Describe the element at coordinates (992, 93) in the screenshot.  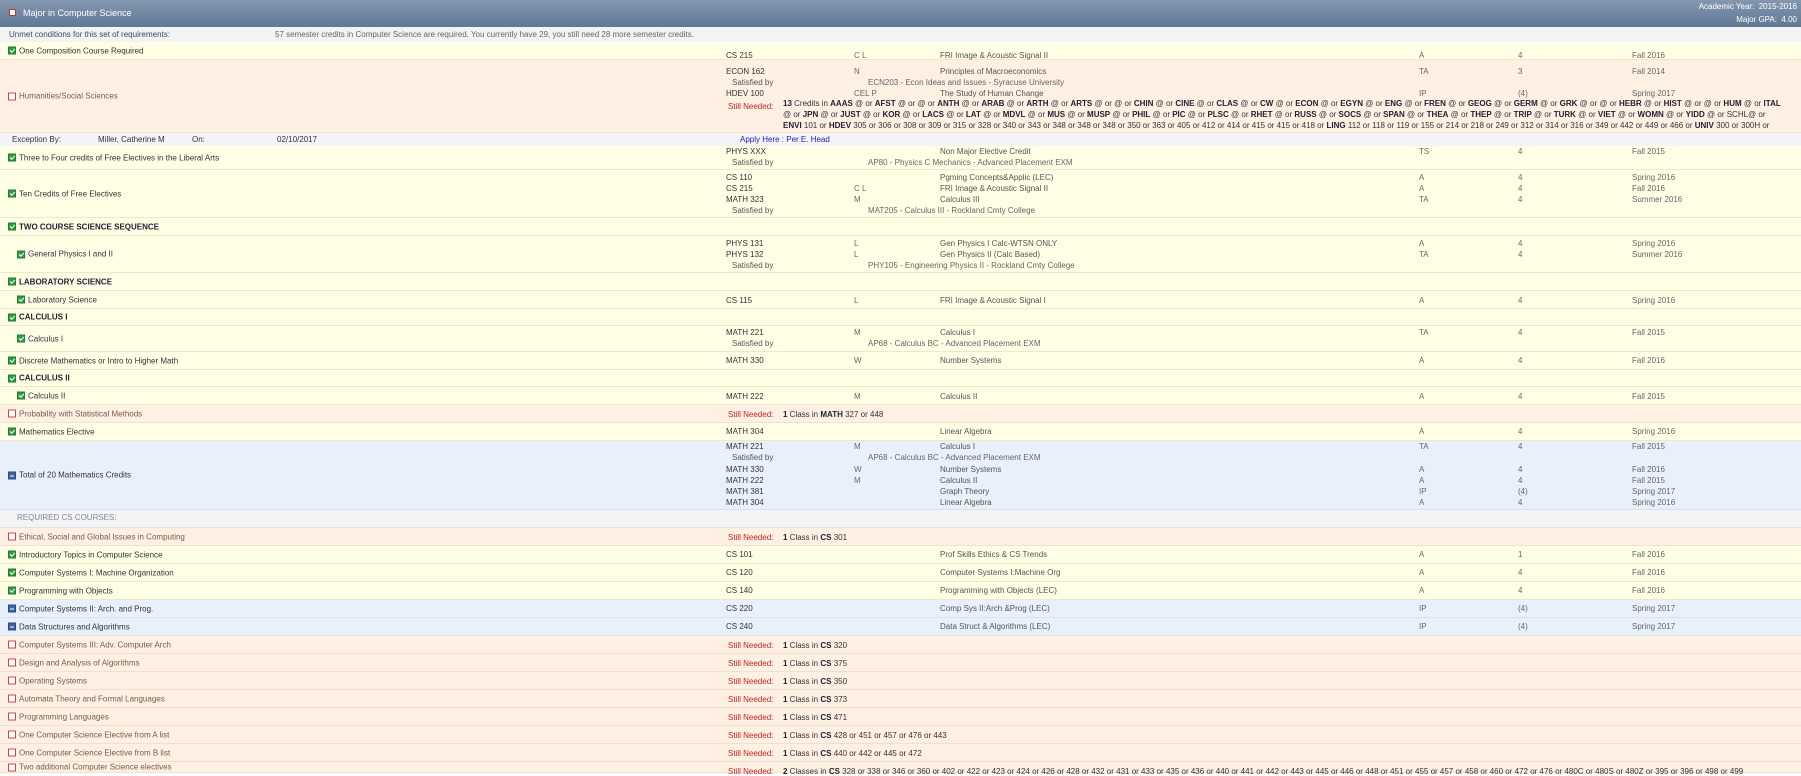
I see `course-title: The Study of Human Change` at that location.